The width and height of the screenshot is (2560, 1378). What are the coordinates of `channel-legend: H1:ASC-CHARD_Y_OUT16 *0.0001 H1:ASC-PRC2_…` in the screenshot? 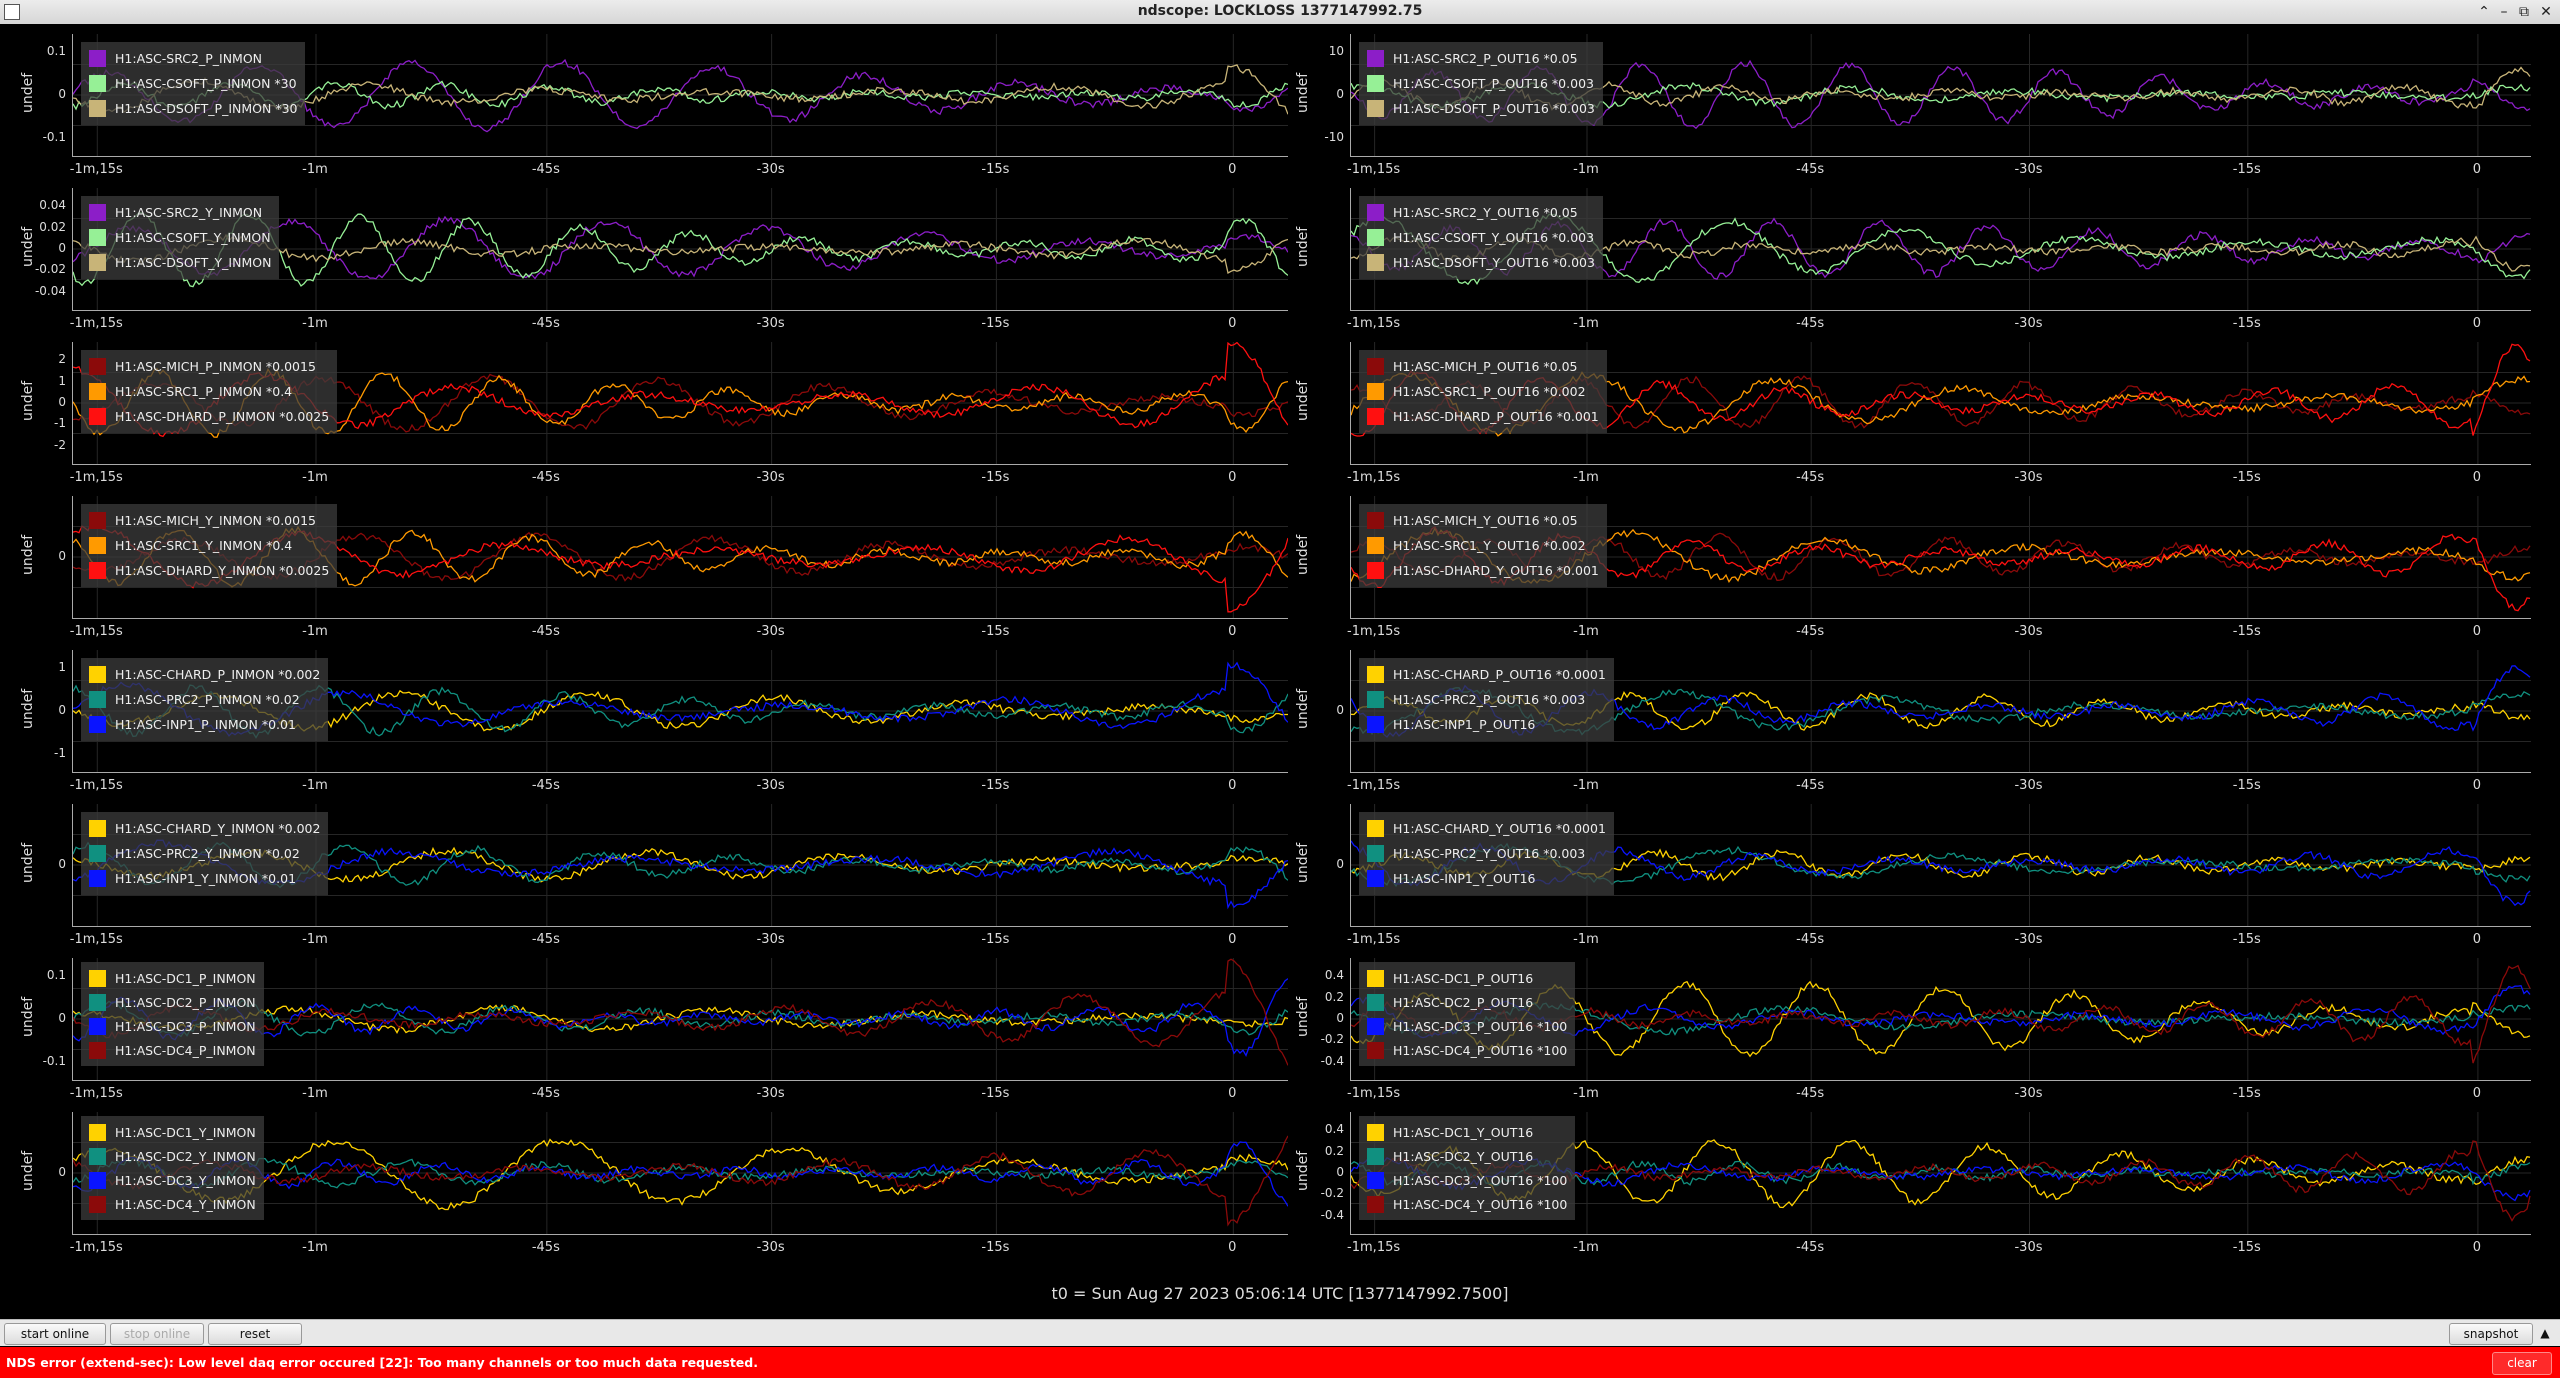 It's located at (1486, 853).